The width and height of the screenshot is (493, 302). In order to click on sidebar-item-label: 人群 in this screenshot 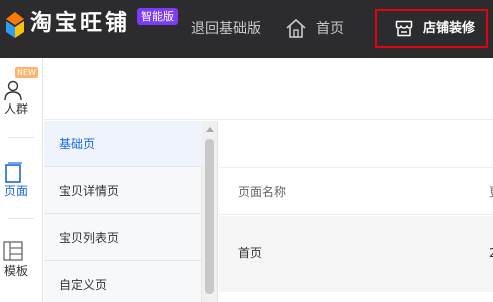, I will do `click(15, 109)`.